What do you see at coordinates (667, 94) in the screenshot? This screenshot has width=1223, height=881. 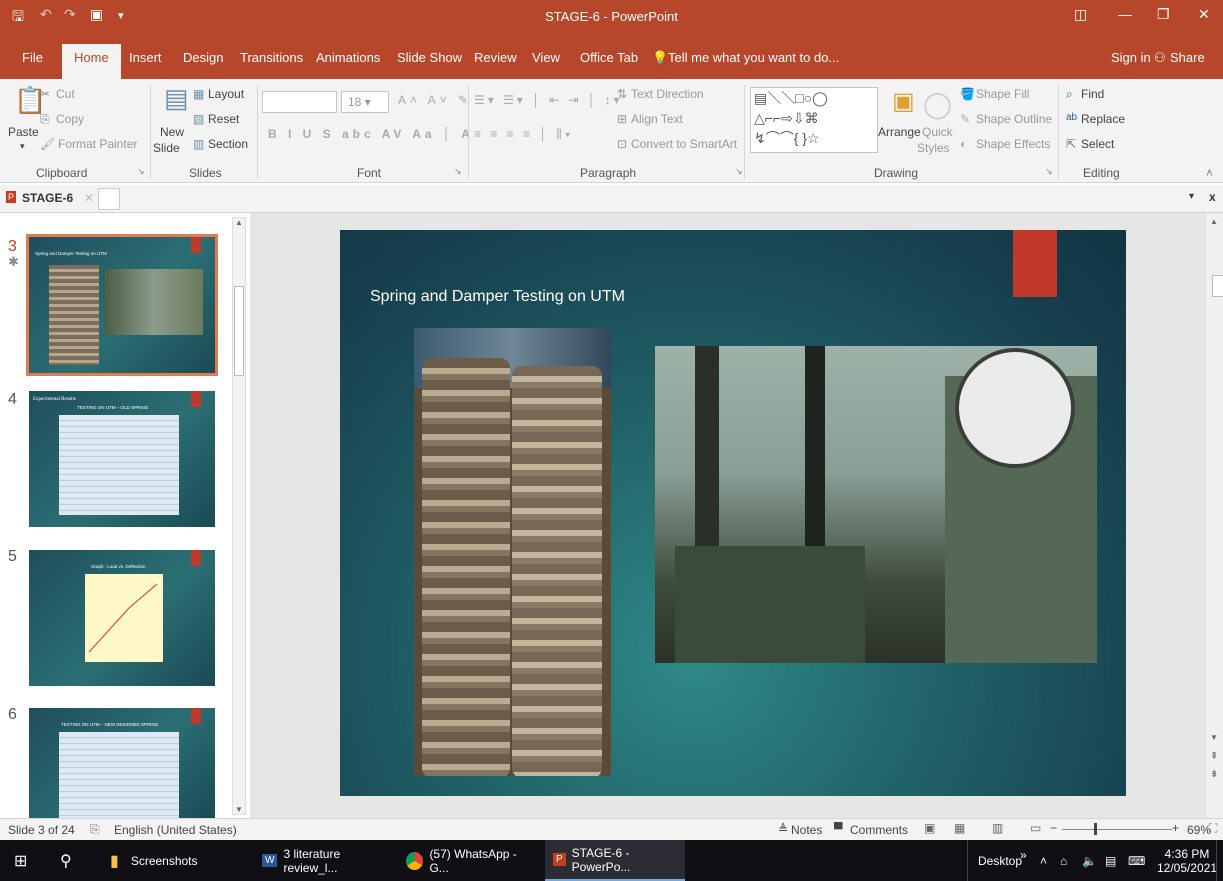 I see `text-direction-button: Text Direction` at bounding box center [667, 94].